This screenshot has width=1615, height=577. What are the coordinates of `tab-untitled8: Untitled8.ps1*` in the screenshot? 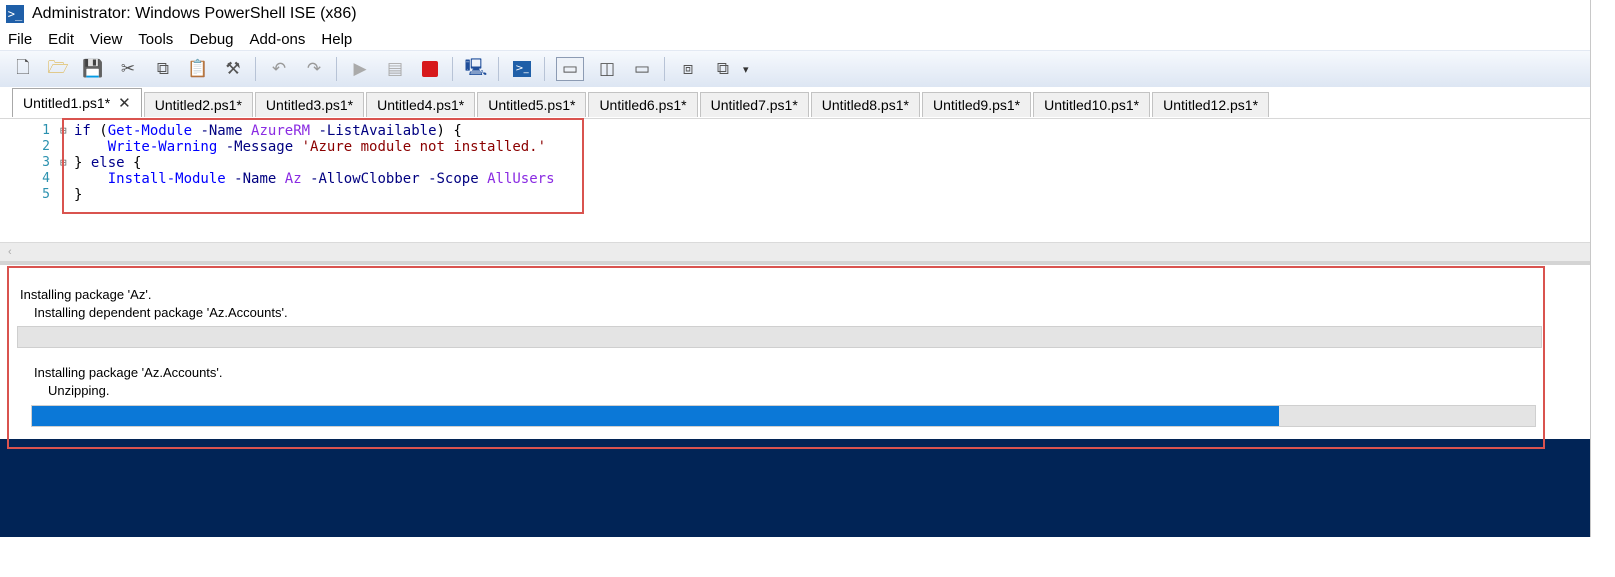 It's located at (865, 104).